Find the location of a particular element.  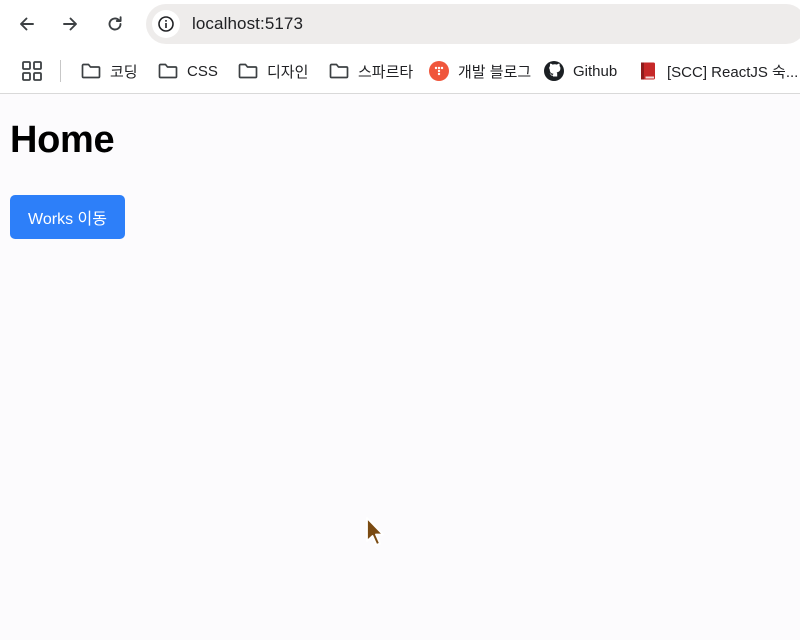

info-icon is located at coordinates (166, 24).